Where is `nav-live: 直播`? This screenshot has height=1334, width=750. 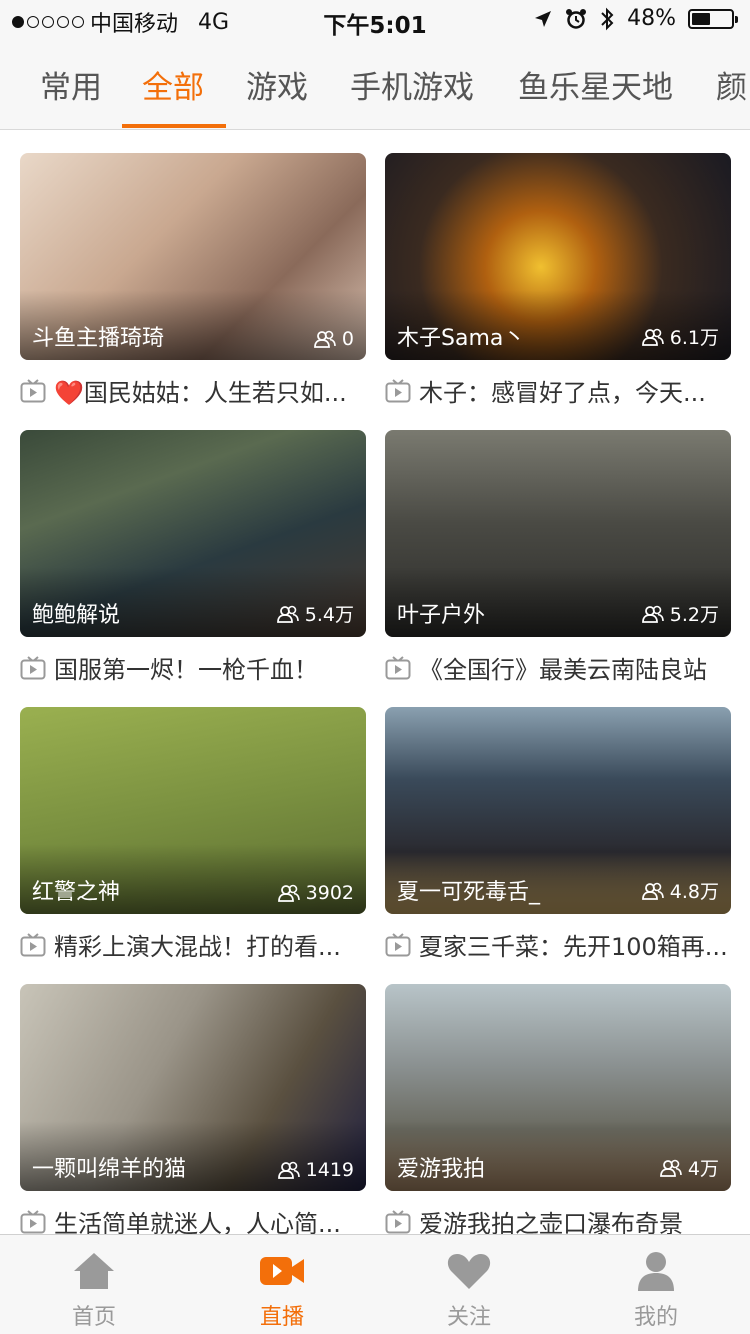 nav-live: 直播 is located at coordinates (282, 1289).